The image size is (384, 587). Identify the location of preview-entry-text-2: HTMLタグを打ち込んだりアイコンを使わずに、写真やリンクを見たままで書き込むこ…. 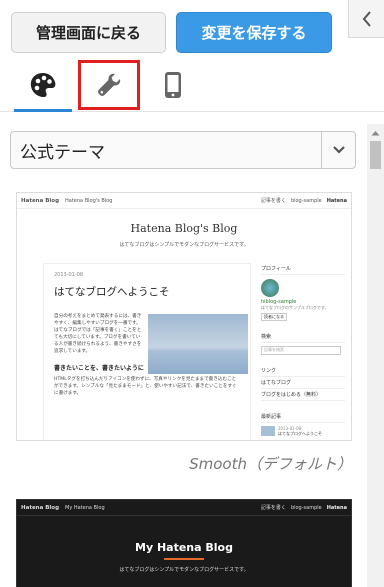
(145, 386).